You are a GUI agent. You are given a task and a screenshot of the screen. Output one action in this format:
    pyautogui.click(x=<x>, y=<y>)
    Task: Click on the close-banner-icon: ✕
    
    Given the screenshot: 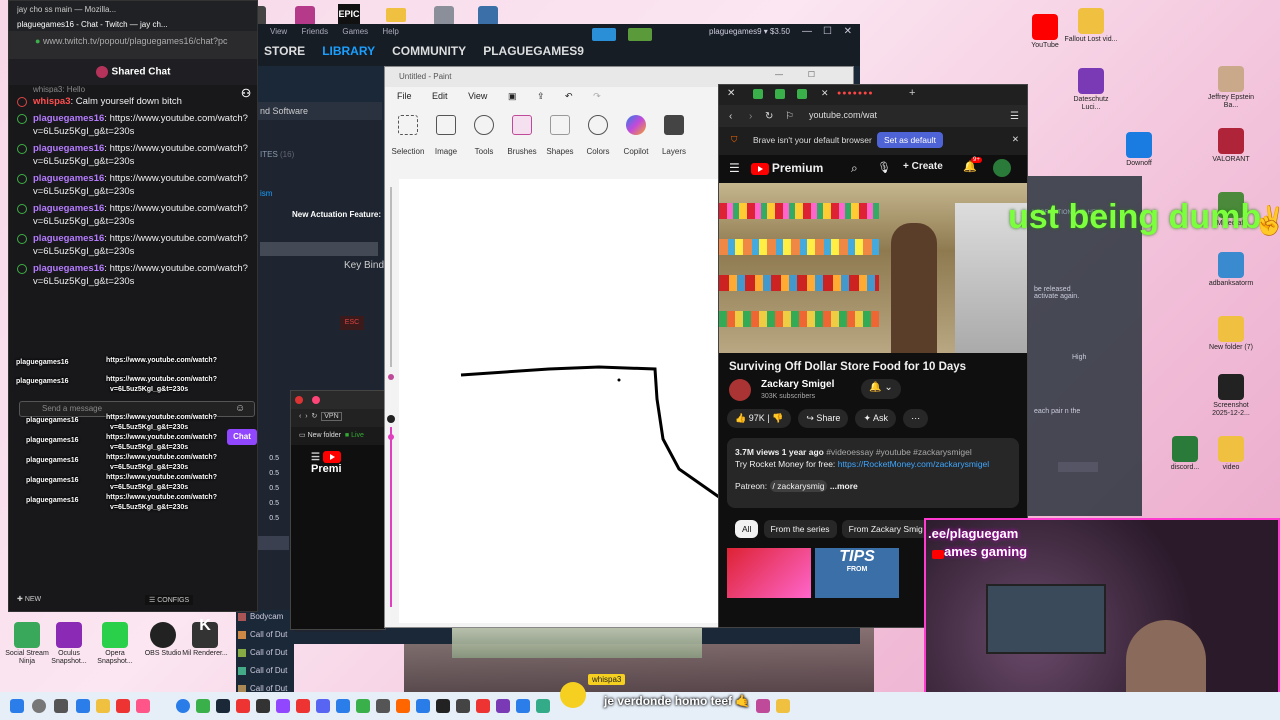 What is the action you would take?
    pyautogui.click(x=1015, y=139)
    